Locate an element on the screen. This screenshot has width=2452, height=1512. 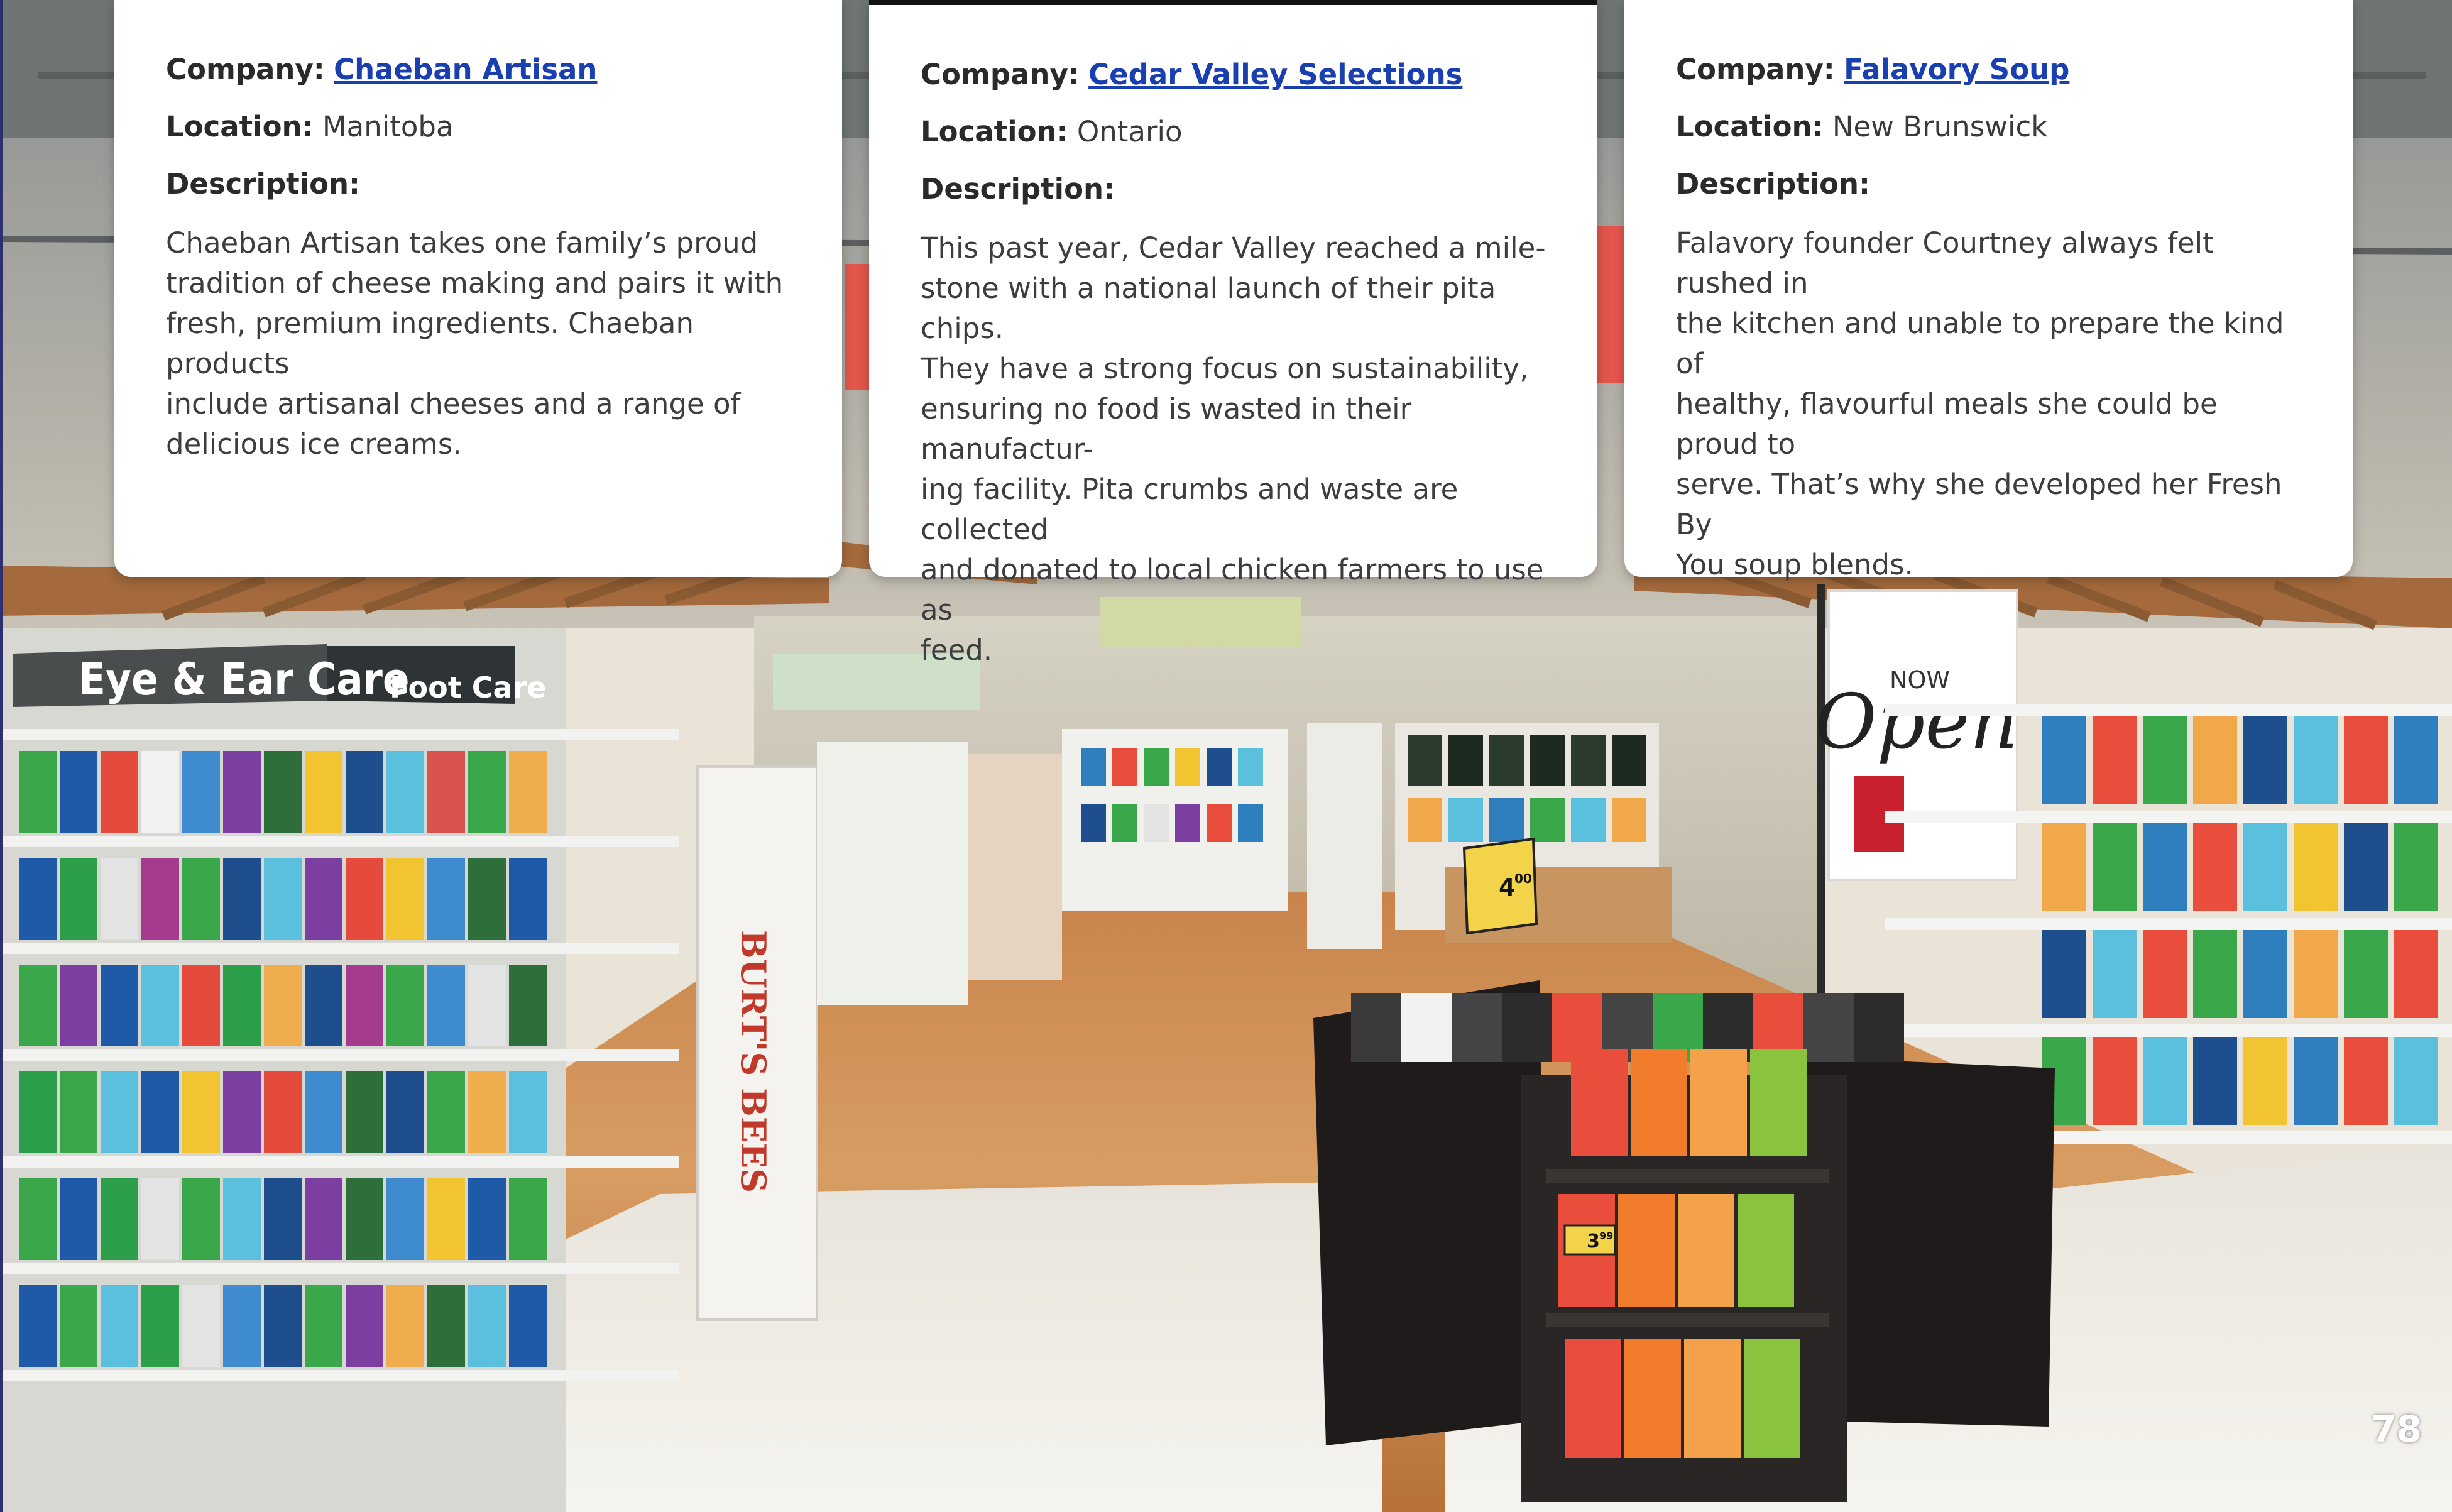
company-row: Company: Chaeban Artisan is located at coordinates (479, 70).